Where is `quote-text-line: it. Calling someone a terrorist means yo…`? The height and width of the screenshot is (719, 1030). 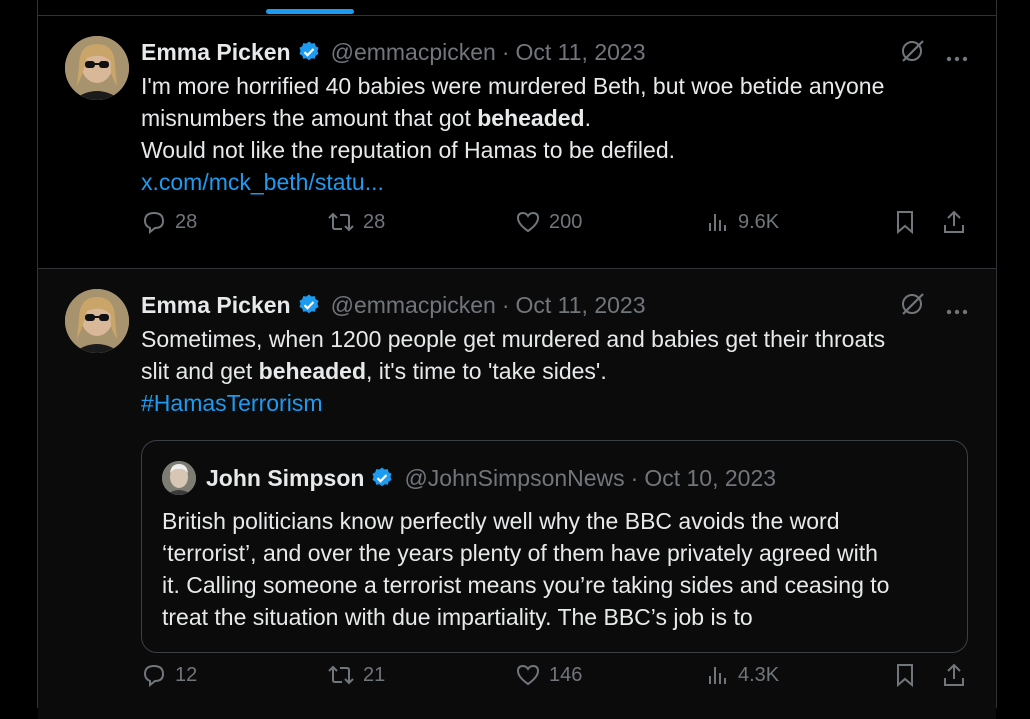 quote-text-line: it. Calling someone a terrorist means yo… is located at coordinates (526, 585).